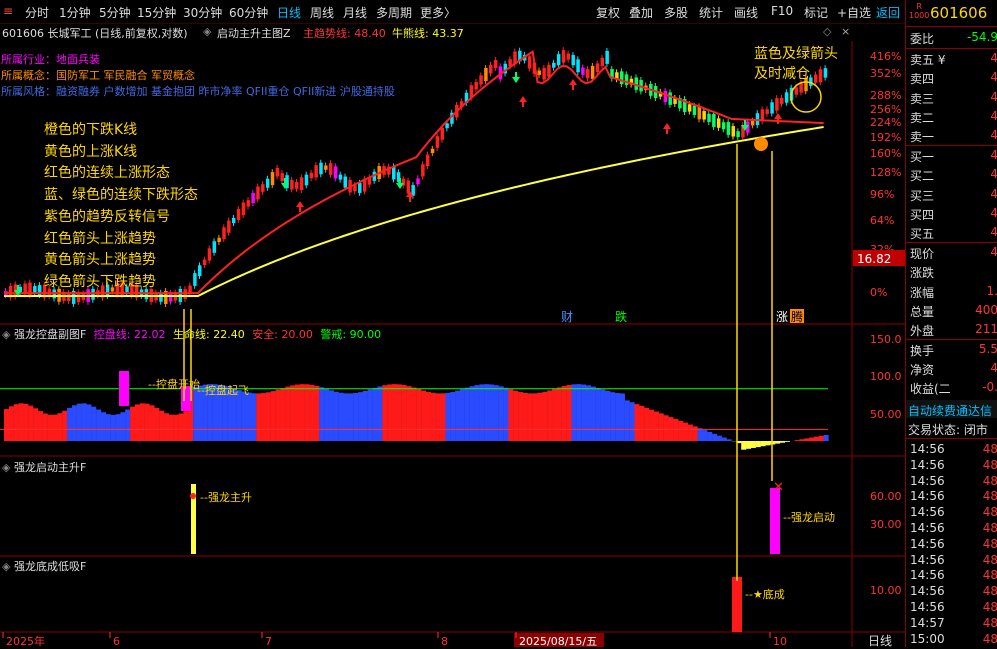 The width and height of the screenshot is (997, 649). I want to click on sub3-toggle-icon: ◈, so click(8, 566).